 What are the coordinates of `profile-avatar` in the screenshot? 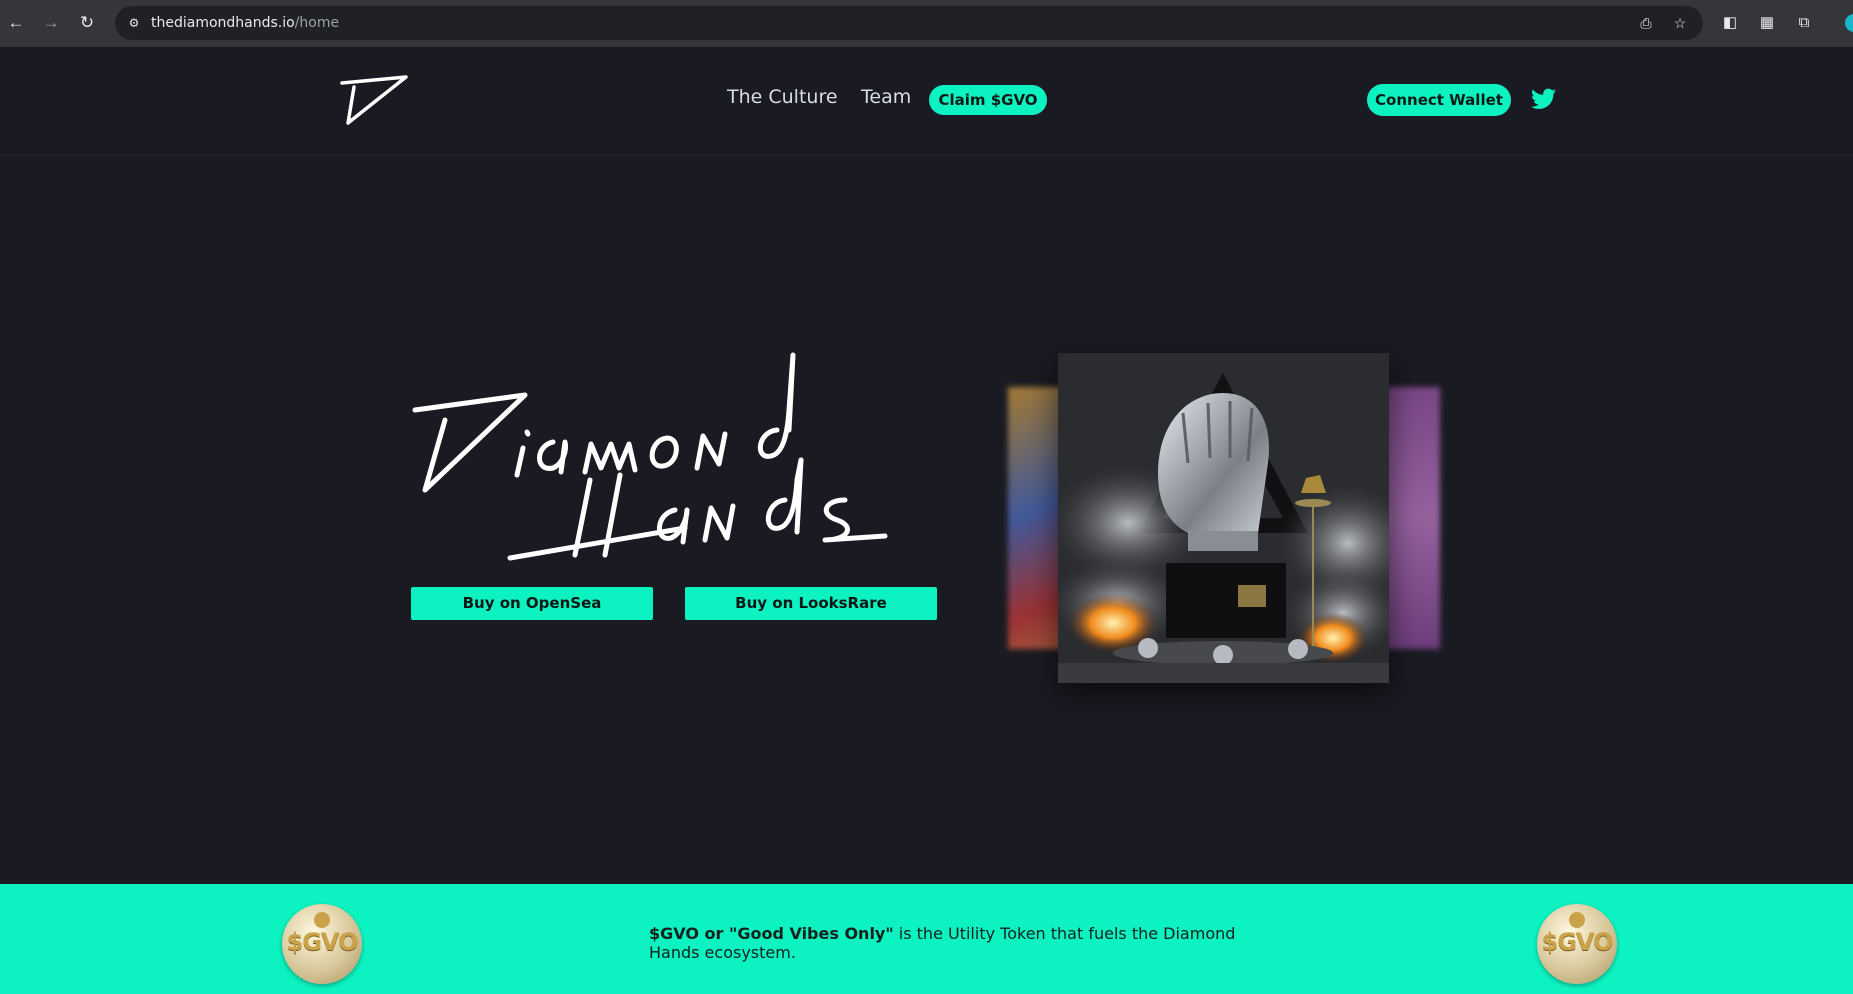 It's located at (1849, 23).